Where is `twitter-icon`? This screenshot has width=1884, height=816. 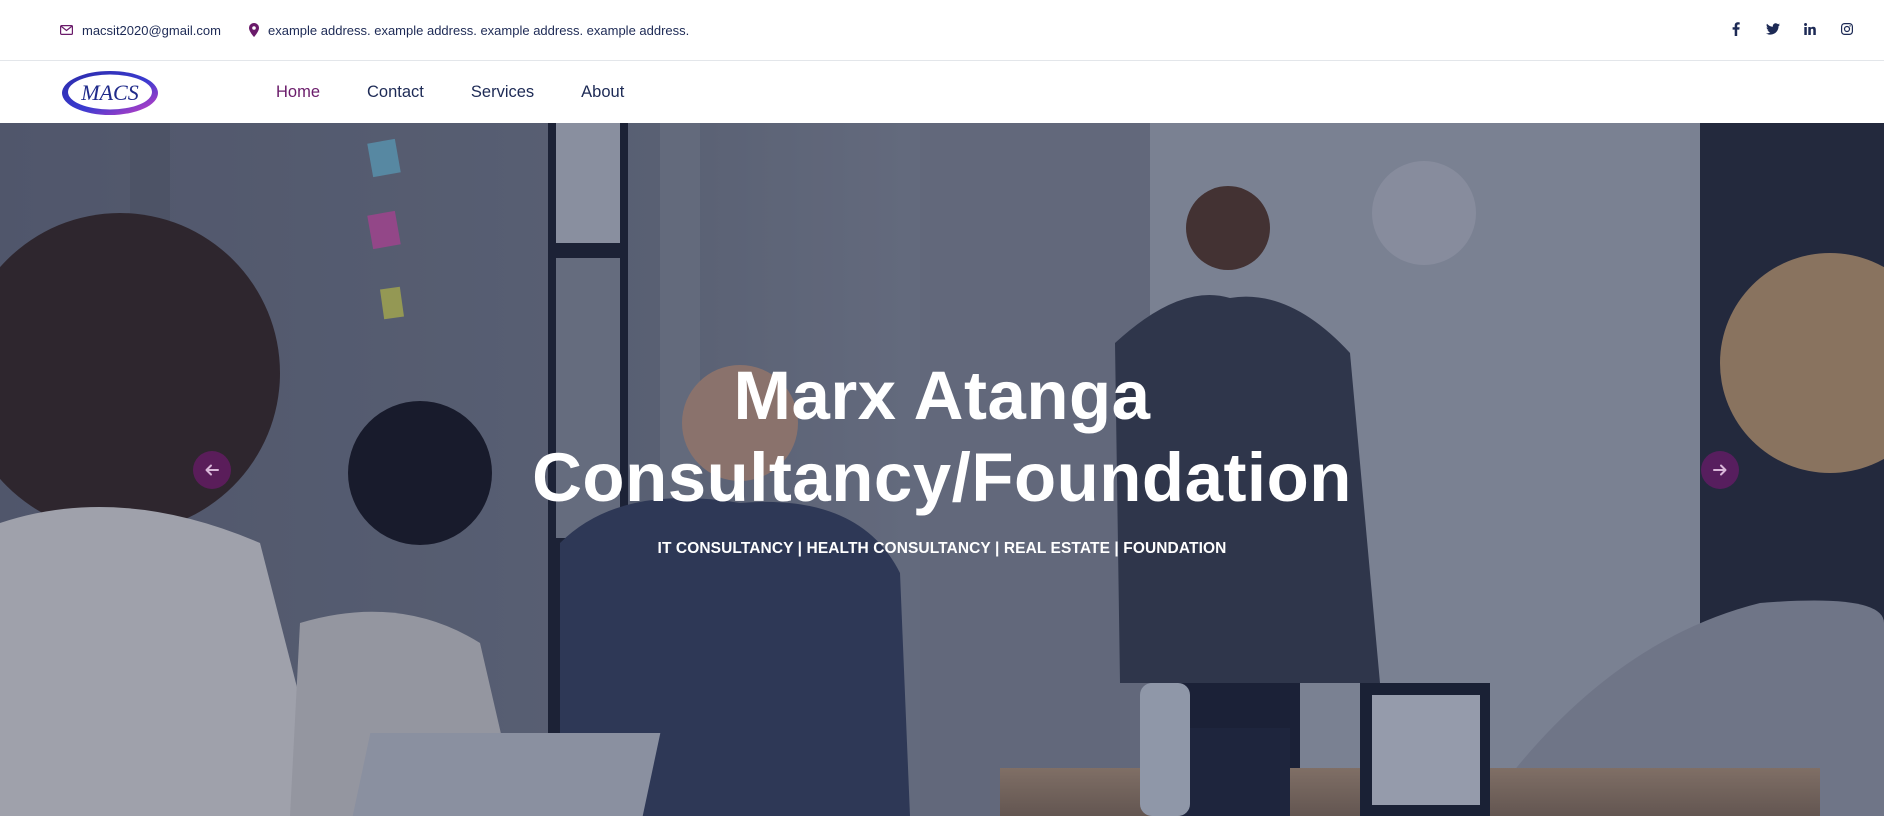
twitter-icon is located at coordinates (1772, 29).